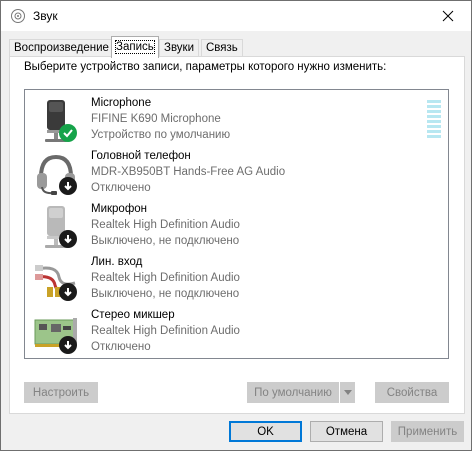 This screenshot has height=451, width=472. What do you see at coordinates (236, 16) in the screenshot?
I see `title-bar: Звук` at bounding box center [236, 16].